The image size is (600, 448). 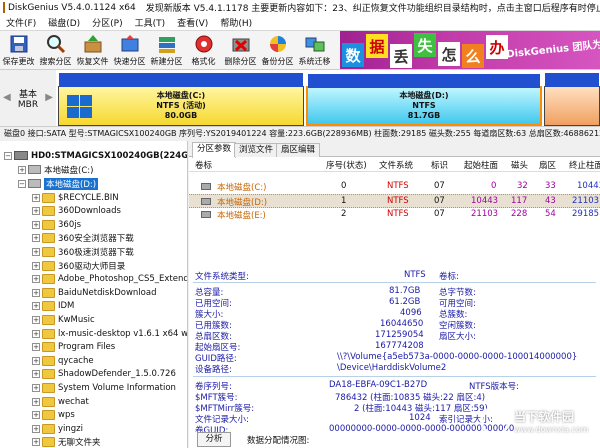 I want to click on window-title: DiskGenius V5.4.0.1124 x64, so click(x=72, y=7).